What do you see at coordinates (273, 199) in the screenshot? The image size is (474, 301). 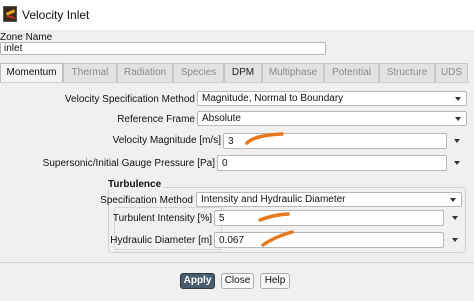 I see `specification-method-value: Intensity and Hydraulic Diameter` at bounding box center [273, 199].